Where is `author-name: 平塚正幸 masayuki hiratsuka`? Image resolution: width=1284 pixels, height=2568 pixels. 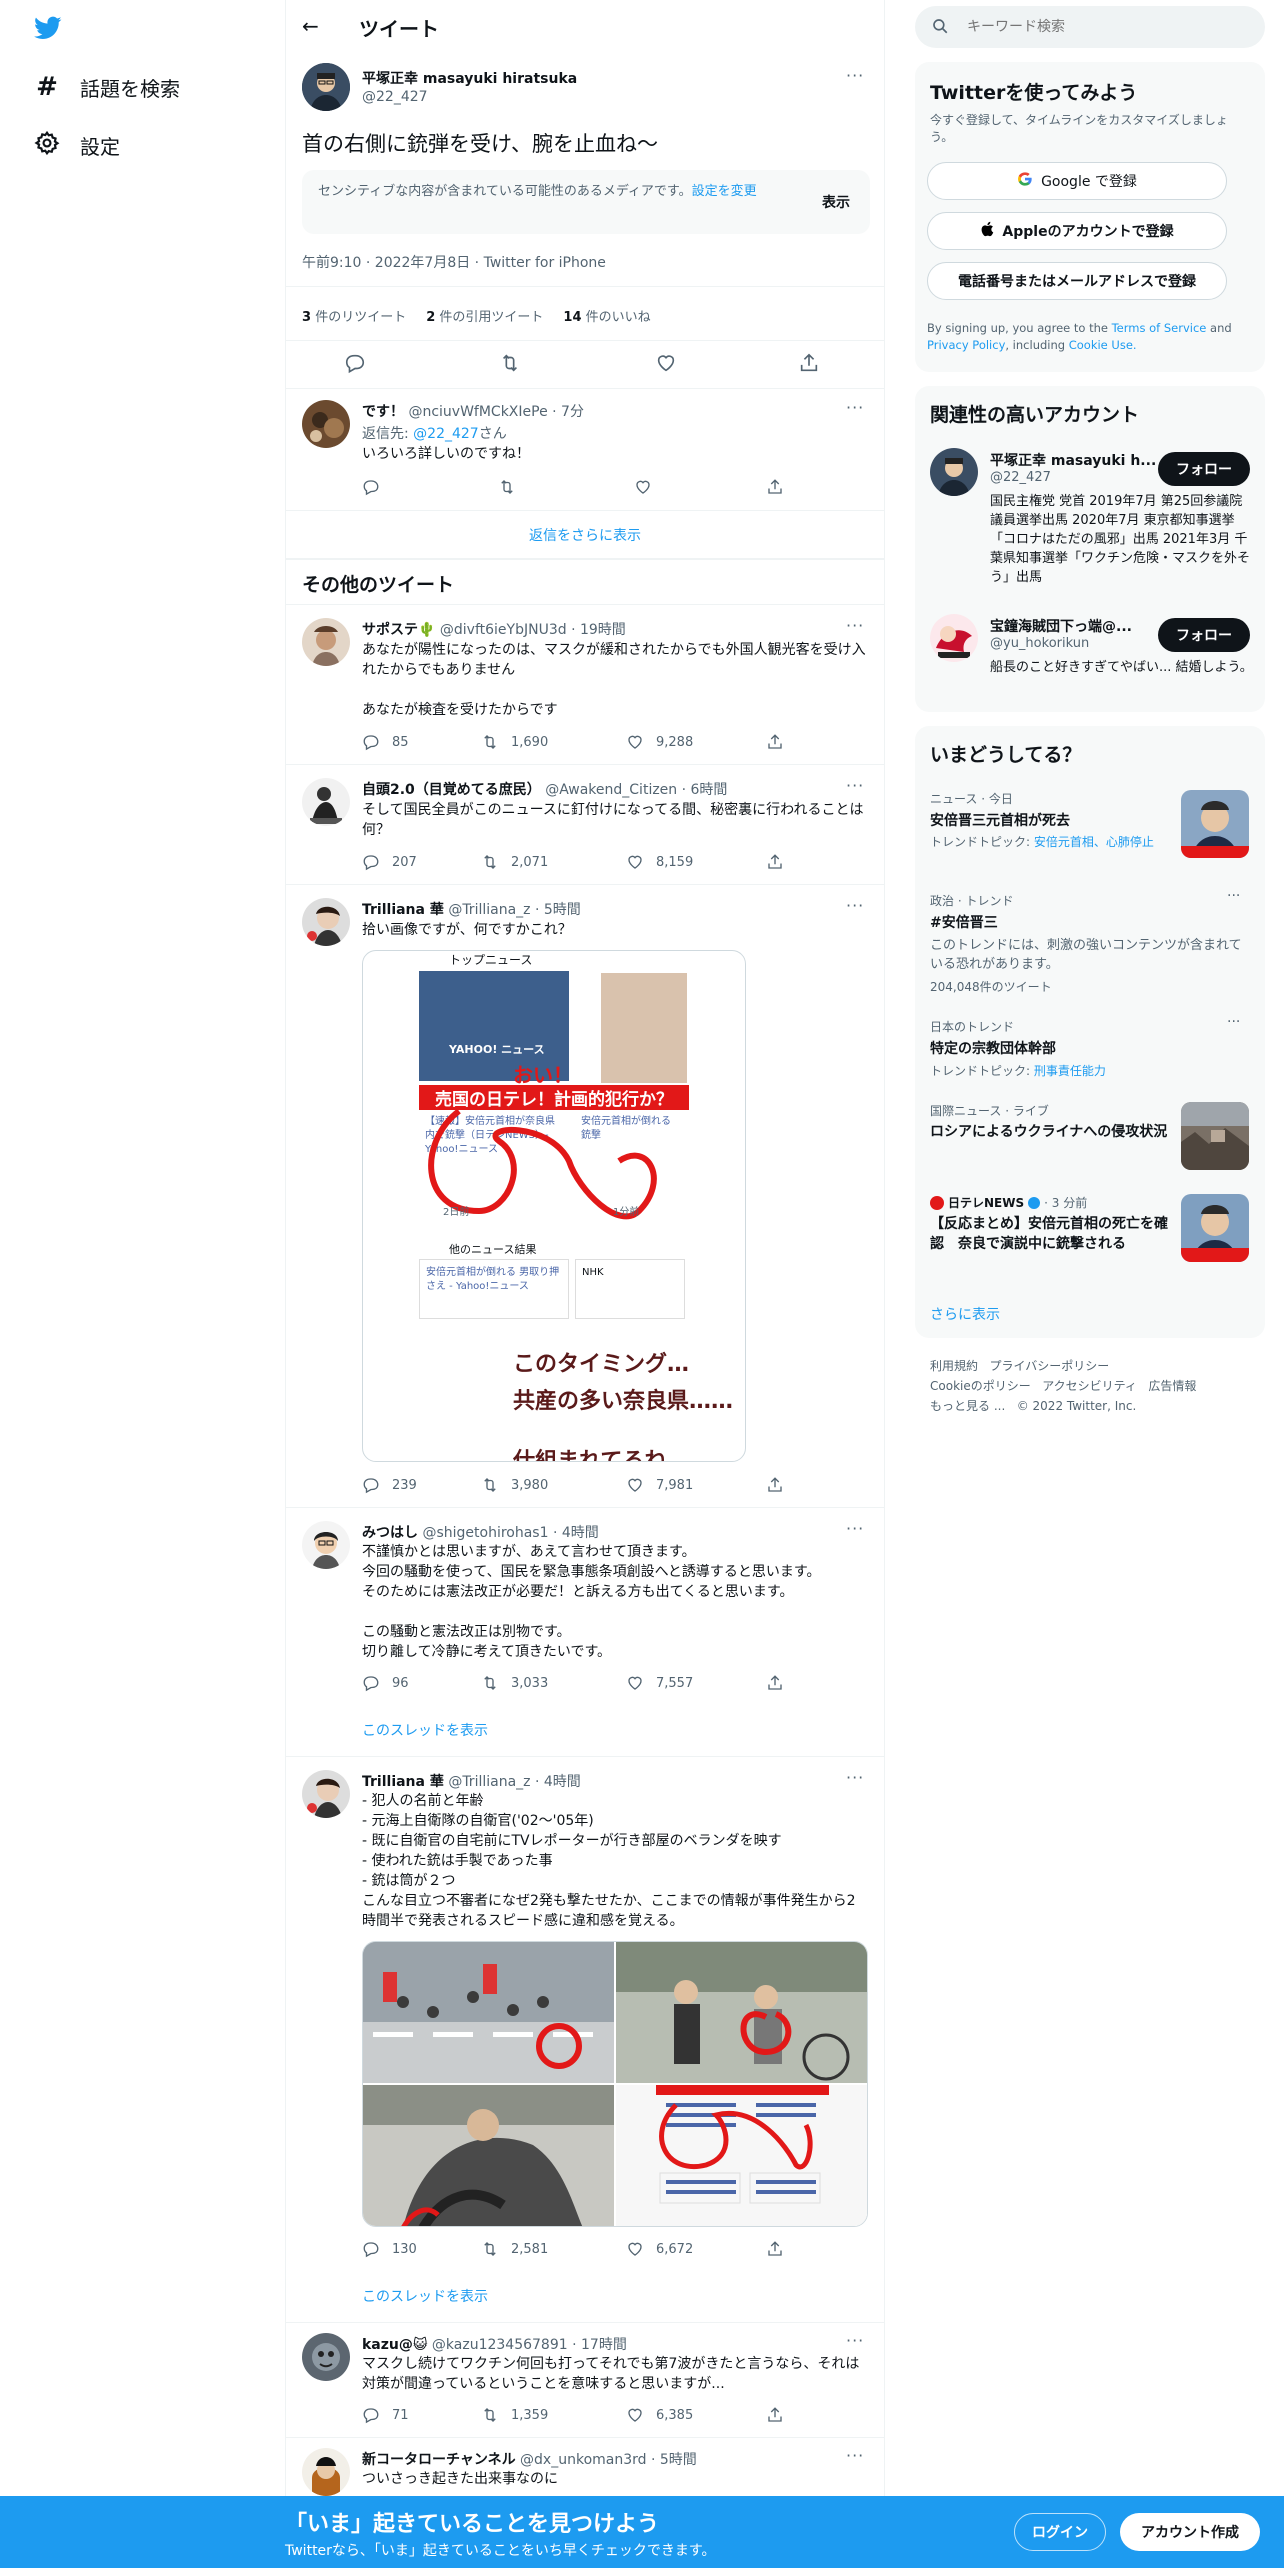
author-name: 平塚正幸 masayuki hiratsuka is located at coordinates (469, 78).